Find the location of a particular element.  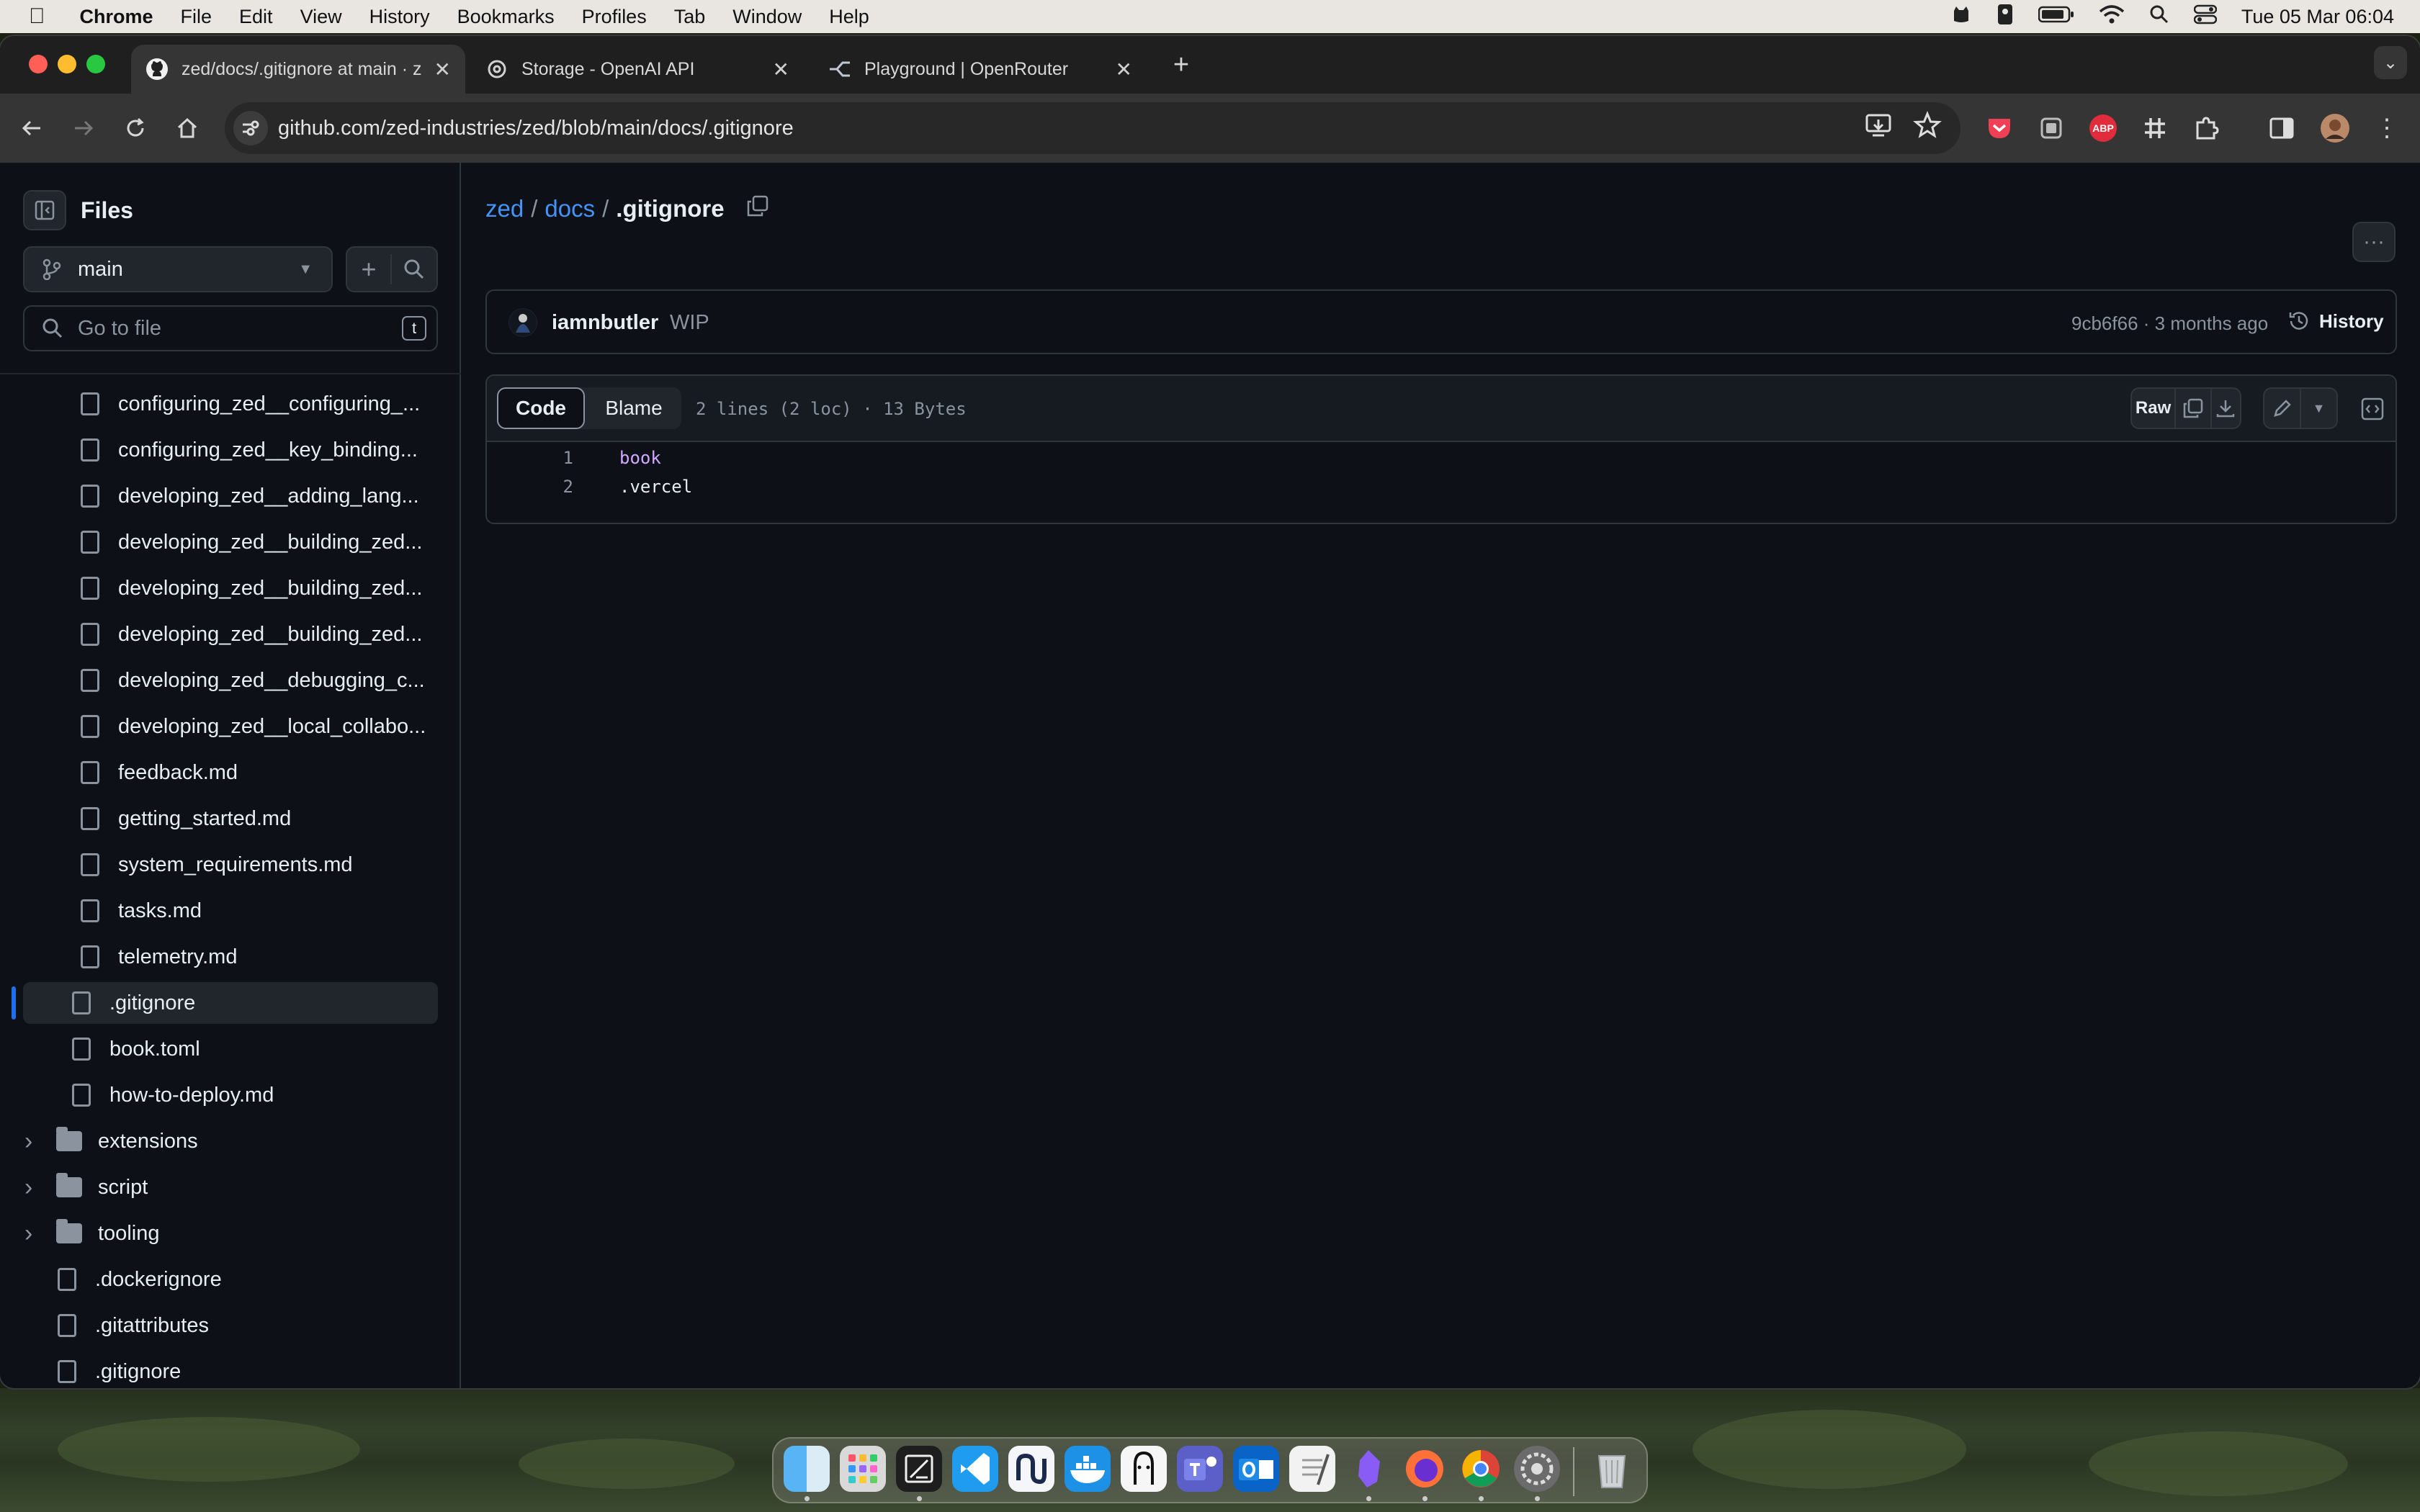

search-icon is located at coordinates (414, 269).